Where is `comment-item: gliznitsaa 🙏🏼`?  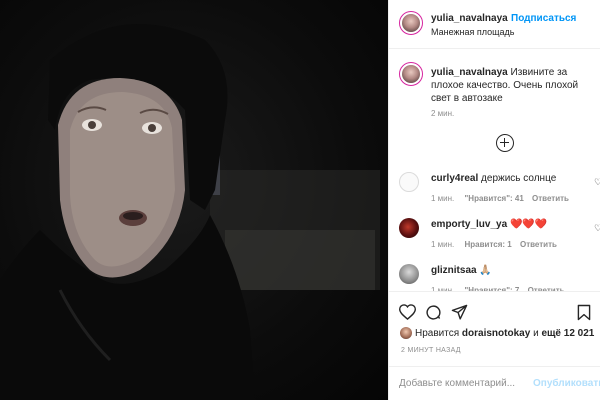
comment-item: gliznitsaa 🙏🏼 is located at coordinates (461, 270).